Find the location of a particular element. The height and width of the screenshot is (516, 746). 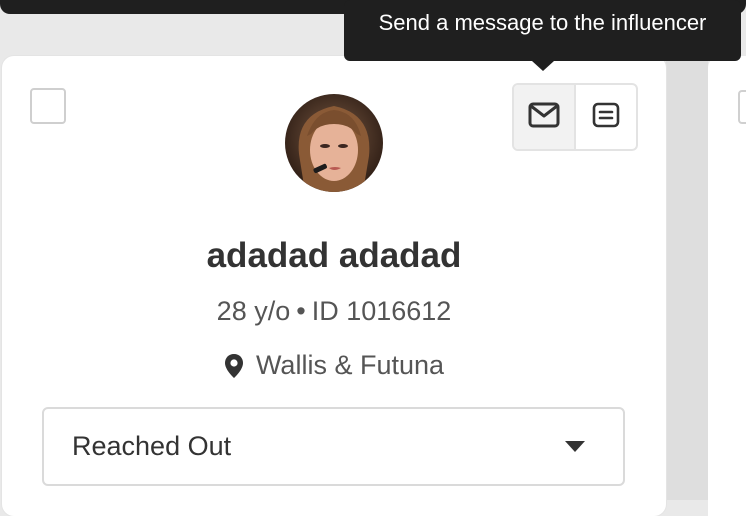

influencer-meta: 28 y/o • ID 1016612 is located at coordinates (334, 311).